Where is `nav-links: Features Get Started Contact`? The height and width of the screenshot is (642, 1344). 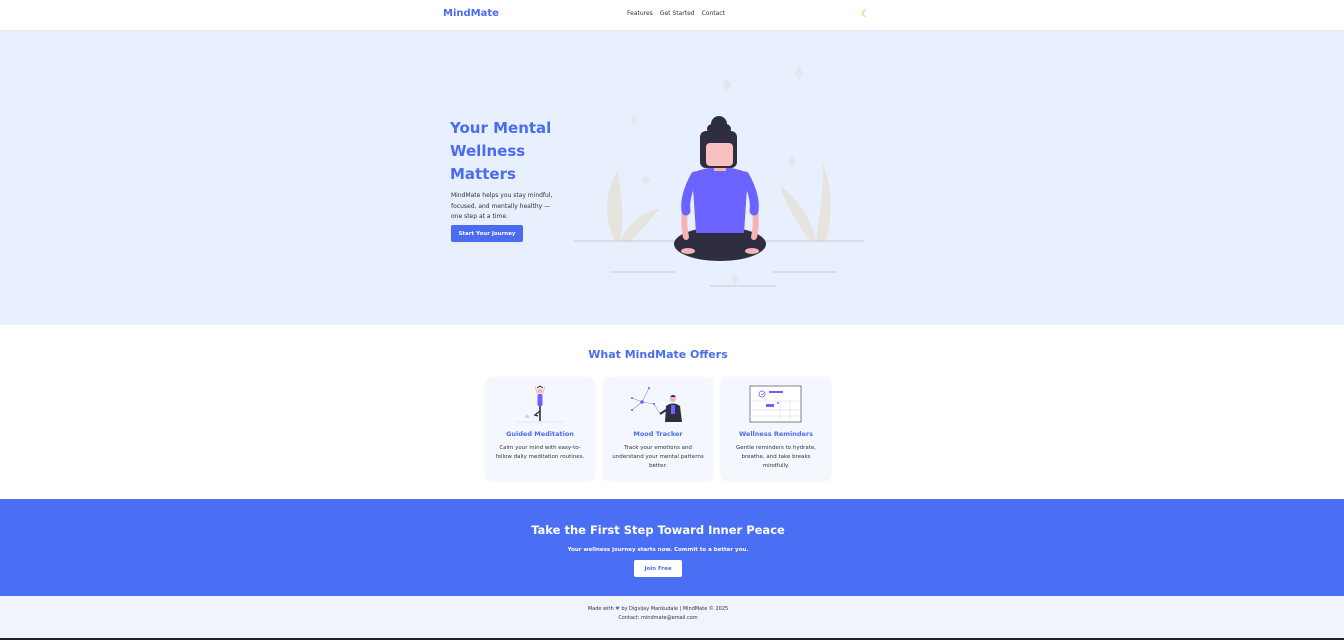
nav-links: Features Get Started Contact is located at coordinates (676, 13).